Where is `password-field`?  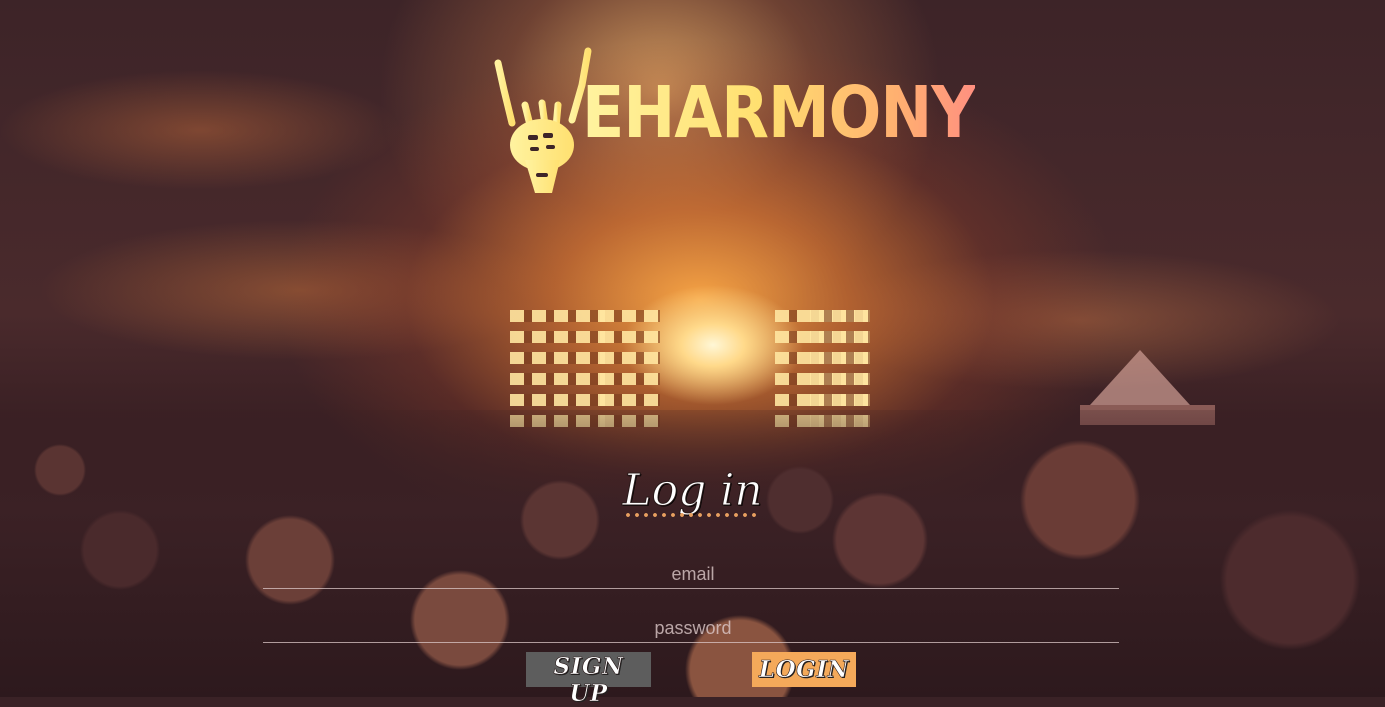 password-field is located at coordinates (693, 628).